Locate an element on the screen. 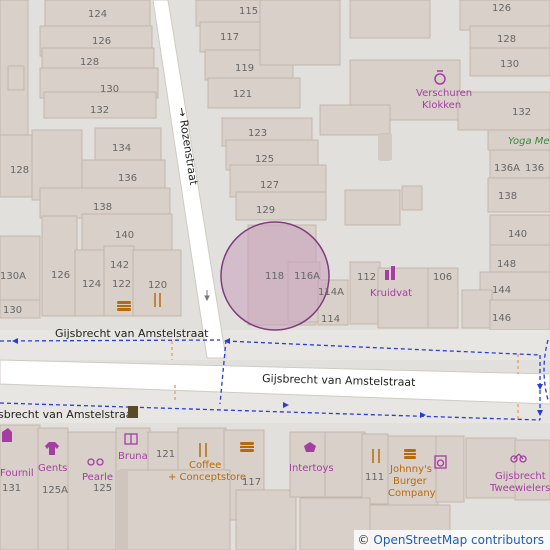 Image resolution: width=550 pixels, height=550 pixels. house-number: 106 is located at coordinates (442, 277).